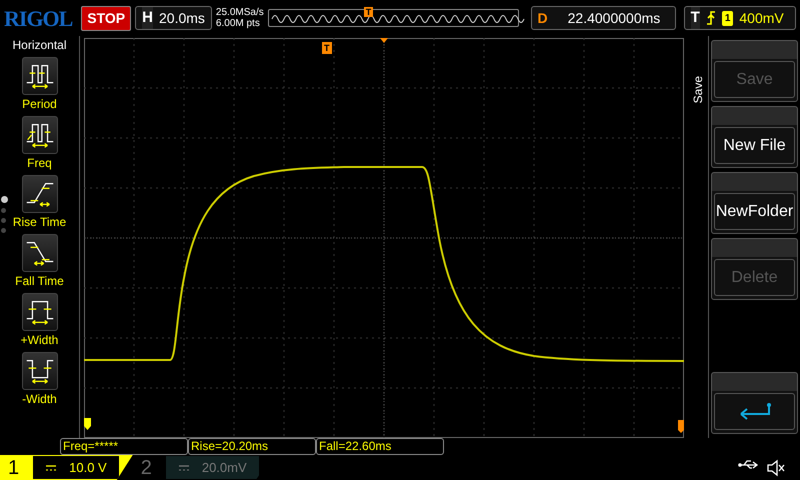 The image size is (800, 480). Describe the element at coordinates (327, 48) in the screenshot. I see `trigger-time-marker: T` at that location.